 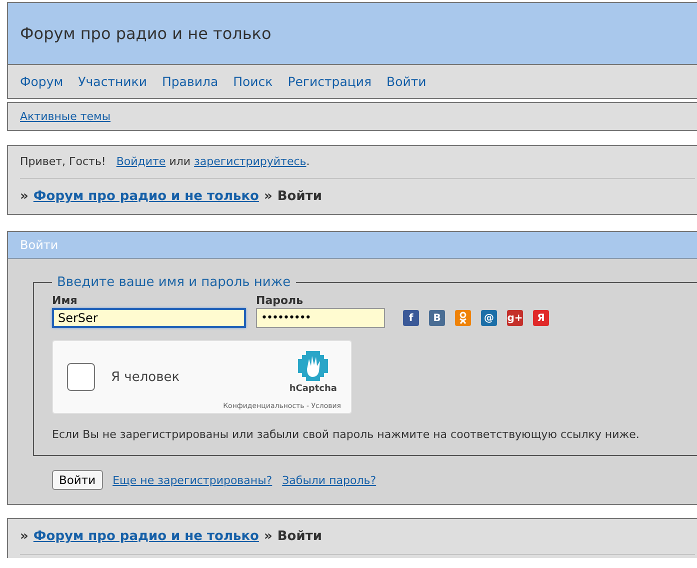 What do you see at coordinates (330, 81) in the screenshot?
I see `nav-link: Регистрация` at bounding box center [330, 81].